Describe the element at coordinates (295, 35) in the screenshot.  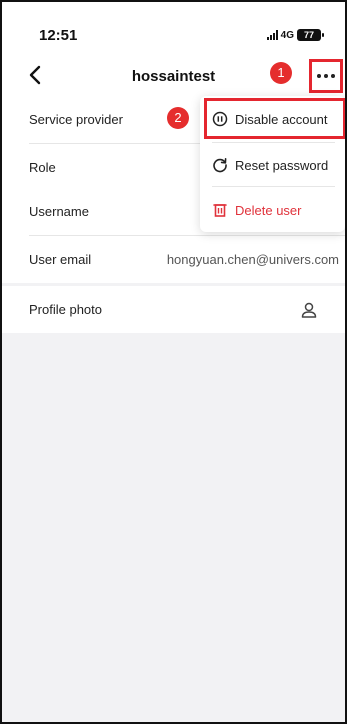
I see `status-indicators: 4G 77` at that location.